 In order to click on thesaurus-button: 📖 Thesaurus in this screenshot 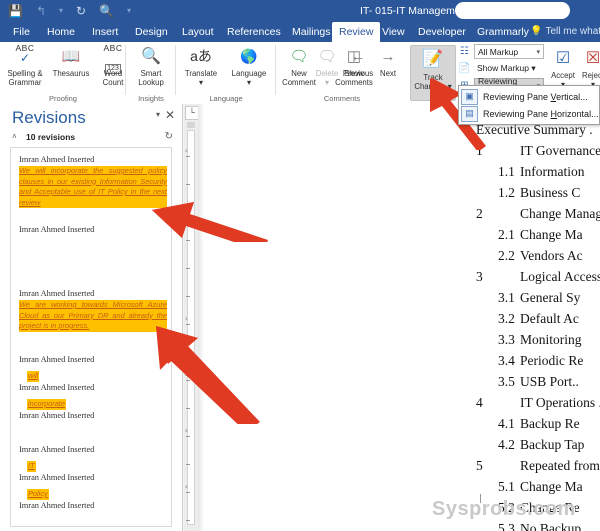, I will do `click(71, 61)`.